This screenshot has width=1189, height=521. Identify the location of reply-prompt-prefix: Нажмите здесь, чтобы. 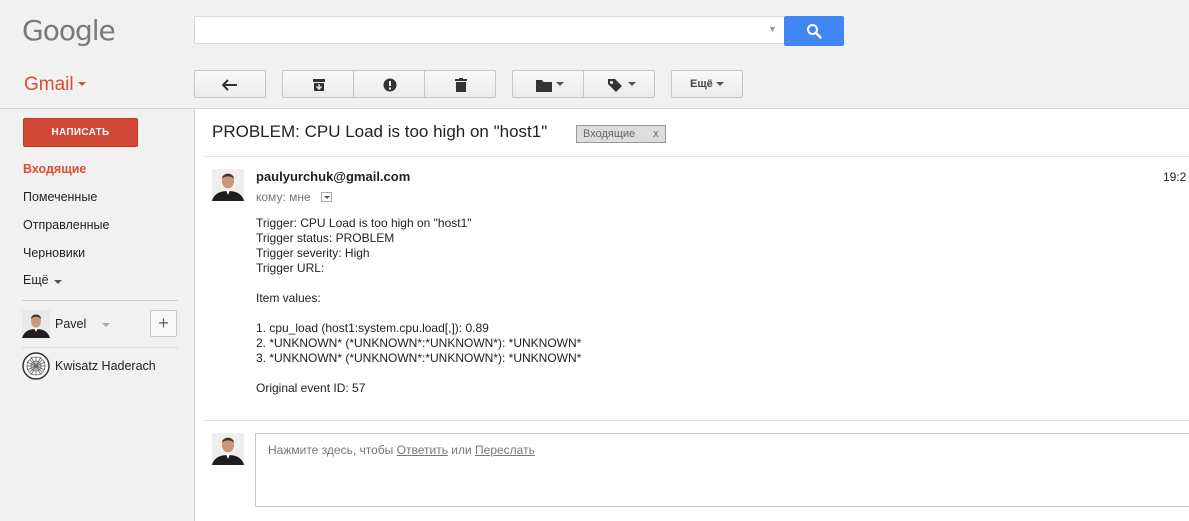
(332, 450).